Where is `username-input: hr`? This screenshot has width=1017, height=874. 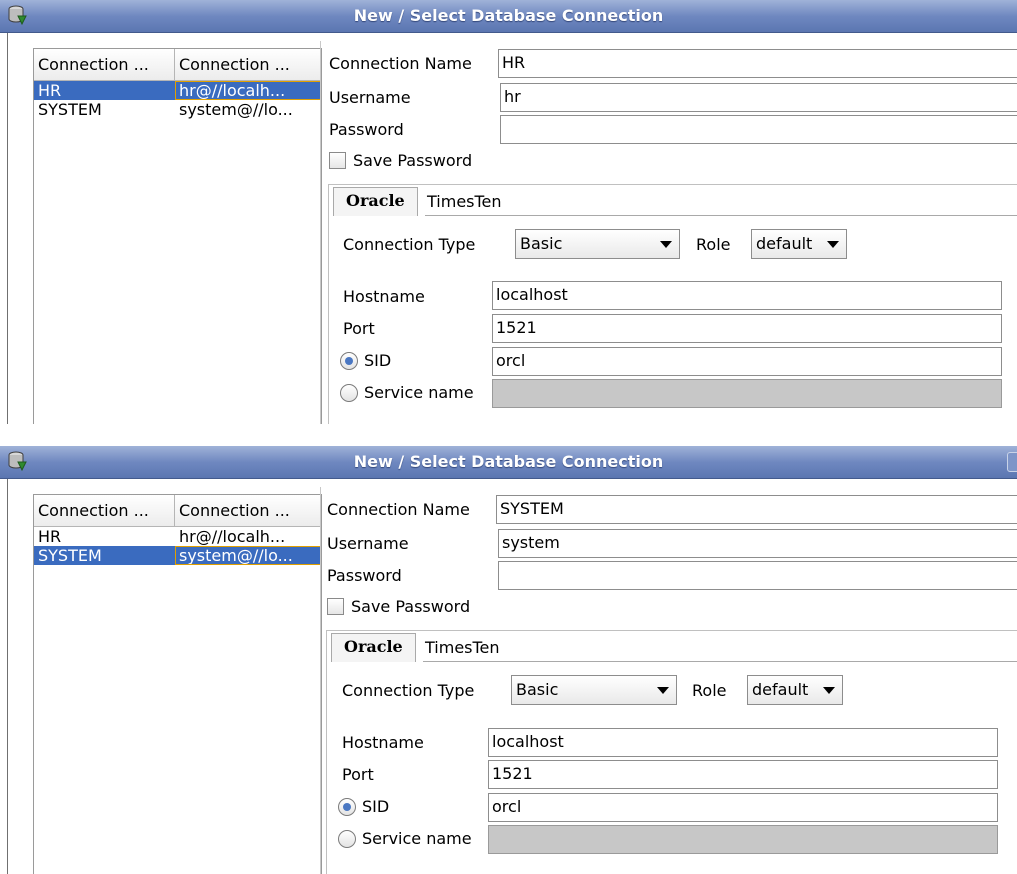
username-input: hr is located at coordinates (758, 97).